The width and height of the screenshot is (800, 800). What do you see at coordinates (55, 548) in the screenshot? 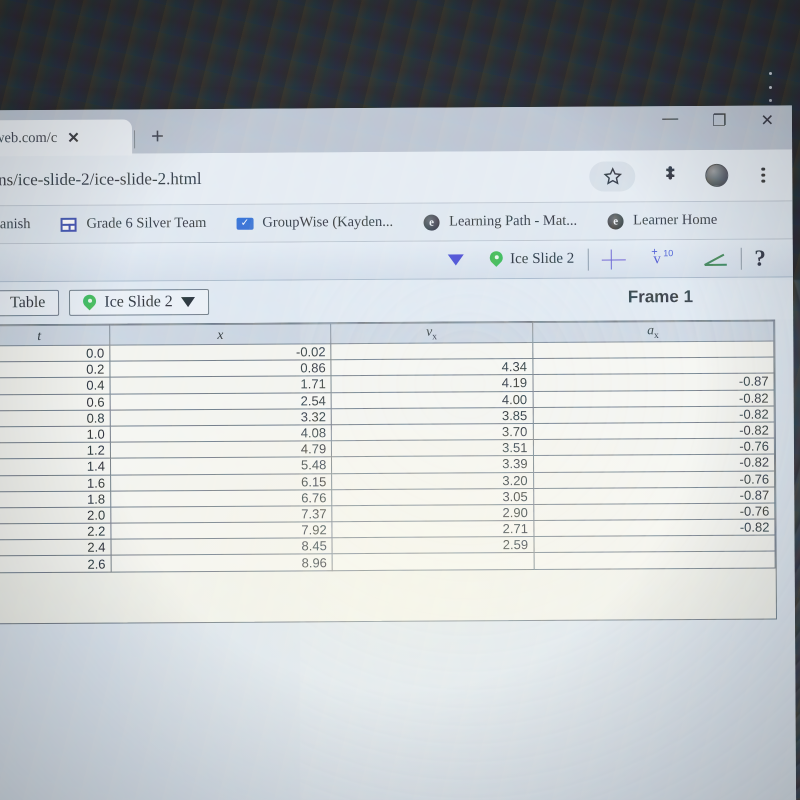
I see `cell-t: 2.4` at bounding box center [55, 548].